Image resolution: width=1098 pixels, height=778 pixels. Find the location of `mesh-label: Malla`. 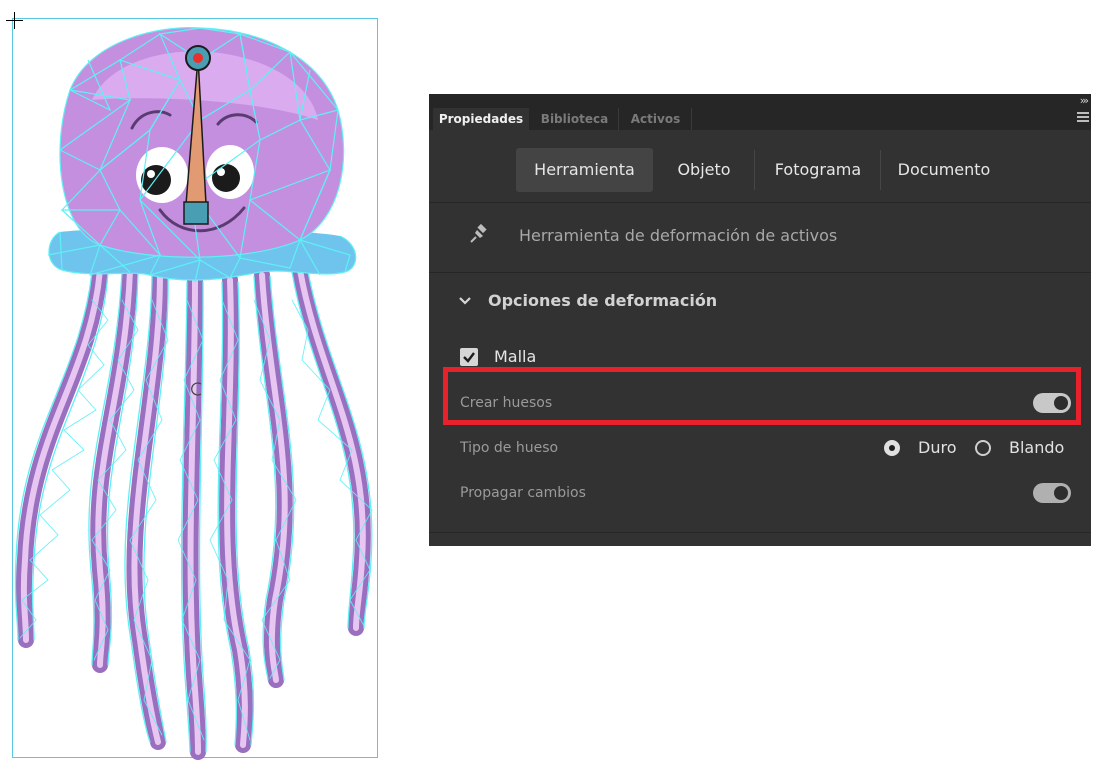

mesh-label: Malla is located at coordinates (515, 356).